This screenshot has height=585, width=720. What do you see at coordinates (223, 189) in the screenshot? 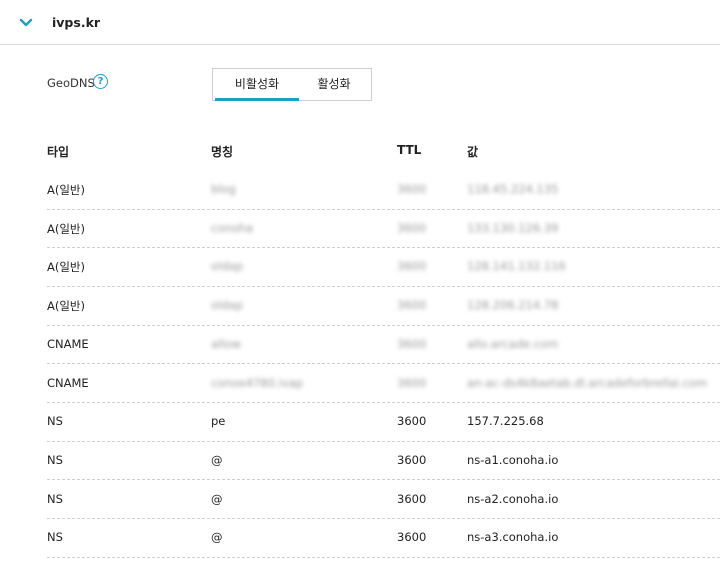
I see `record-name: blog` at bounding box center [223, 189].